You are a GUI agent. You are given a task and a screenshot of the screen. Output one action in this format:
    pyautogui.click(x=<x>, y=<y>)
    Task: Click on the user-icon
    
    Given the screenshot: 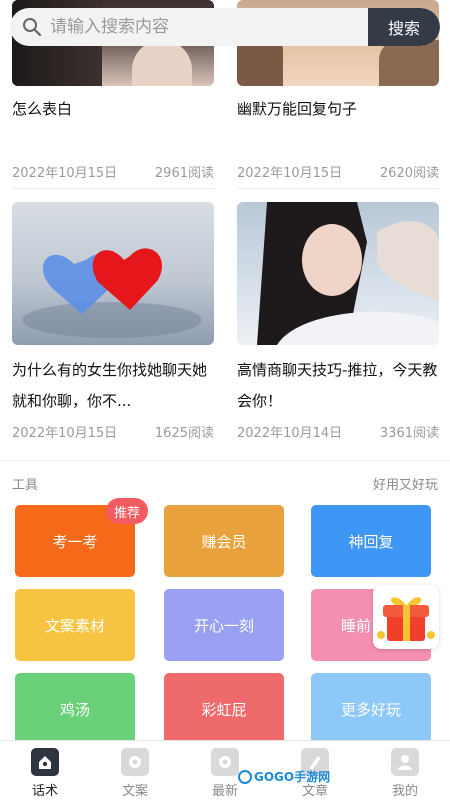 What is the action you would take?
    pyautogui.click(x=405, y=762)
    